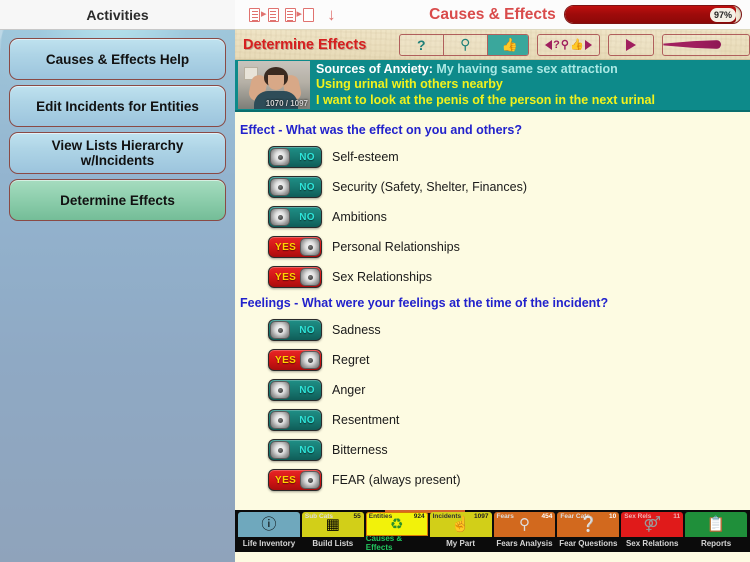 The height and width of the screenshot is (562, 750). Describe the element at coordinates (396, 247) in the screenshot. I see `option-label: Personal Relationships` at that location.